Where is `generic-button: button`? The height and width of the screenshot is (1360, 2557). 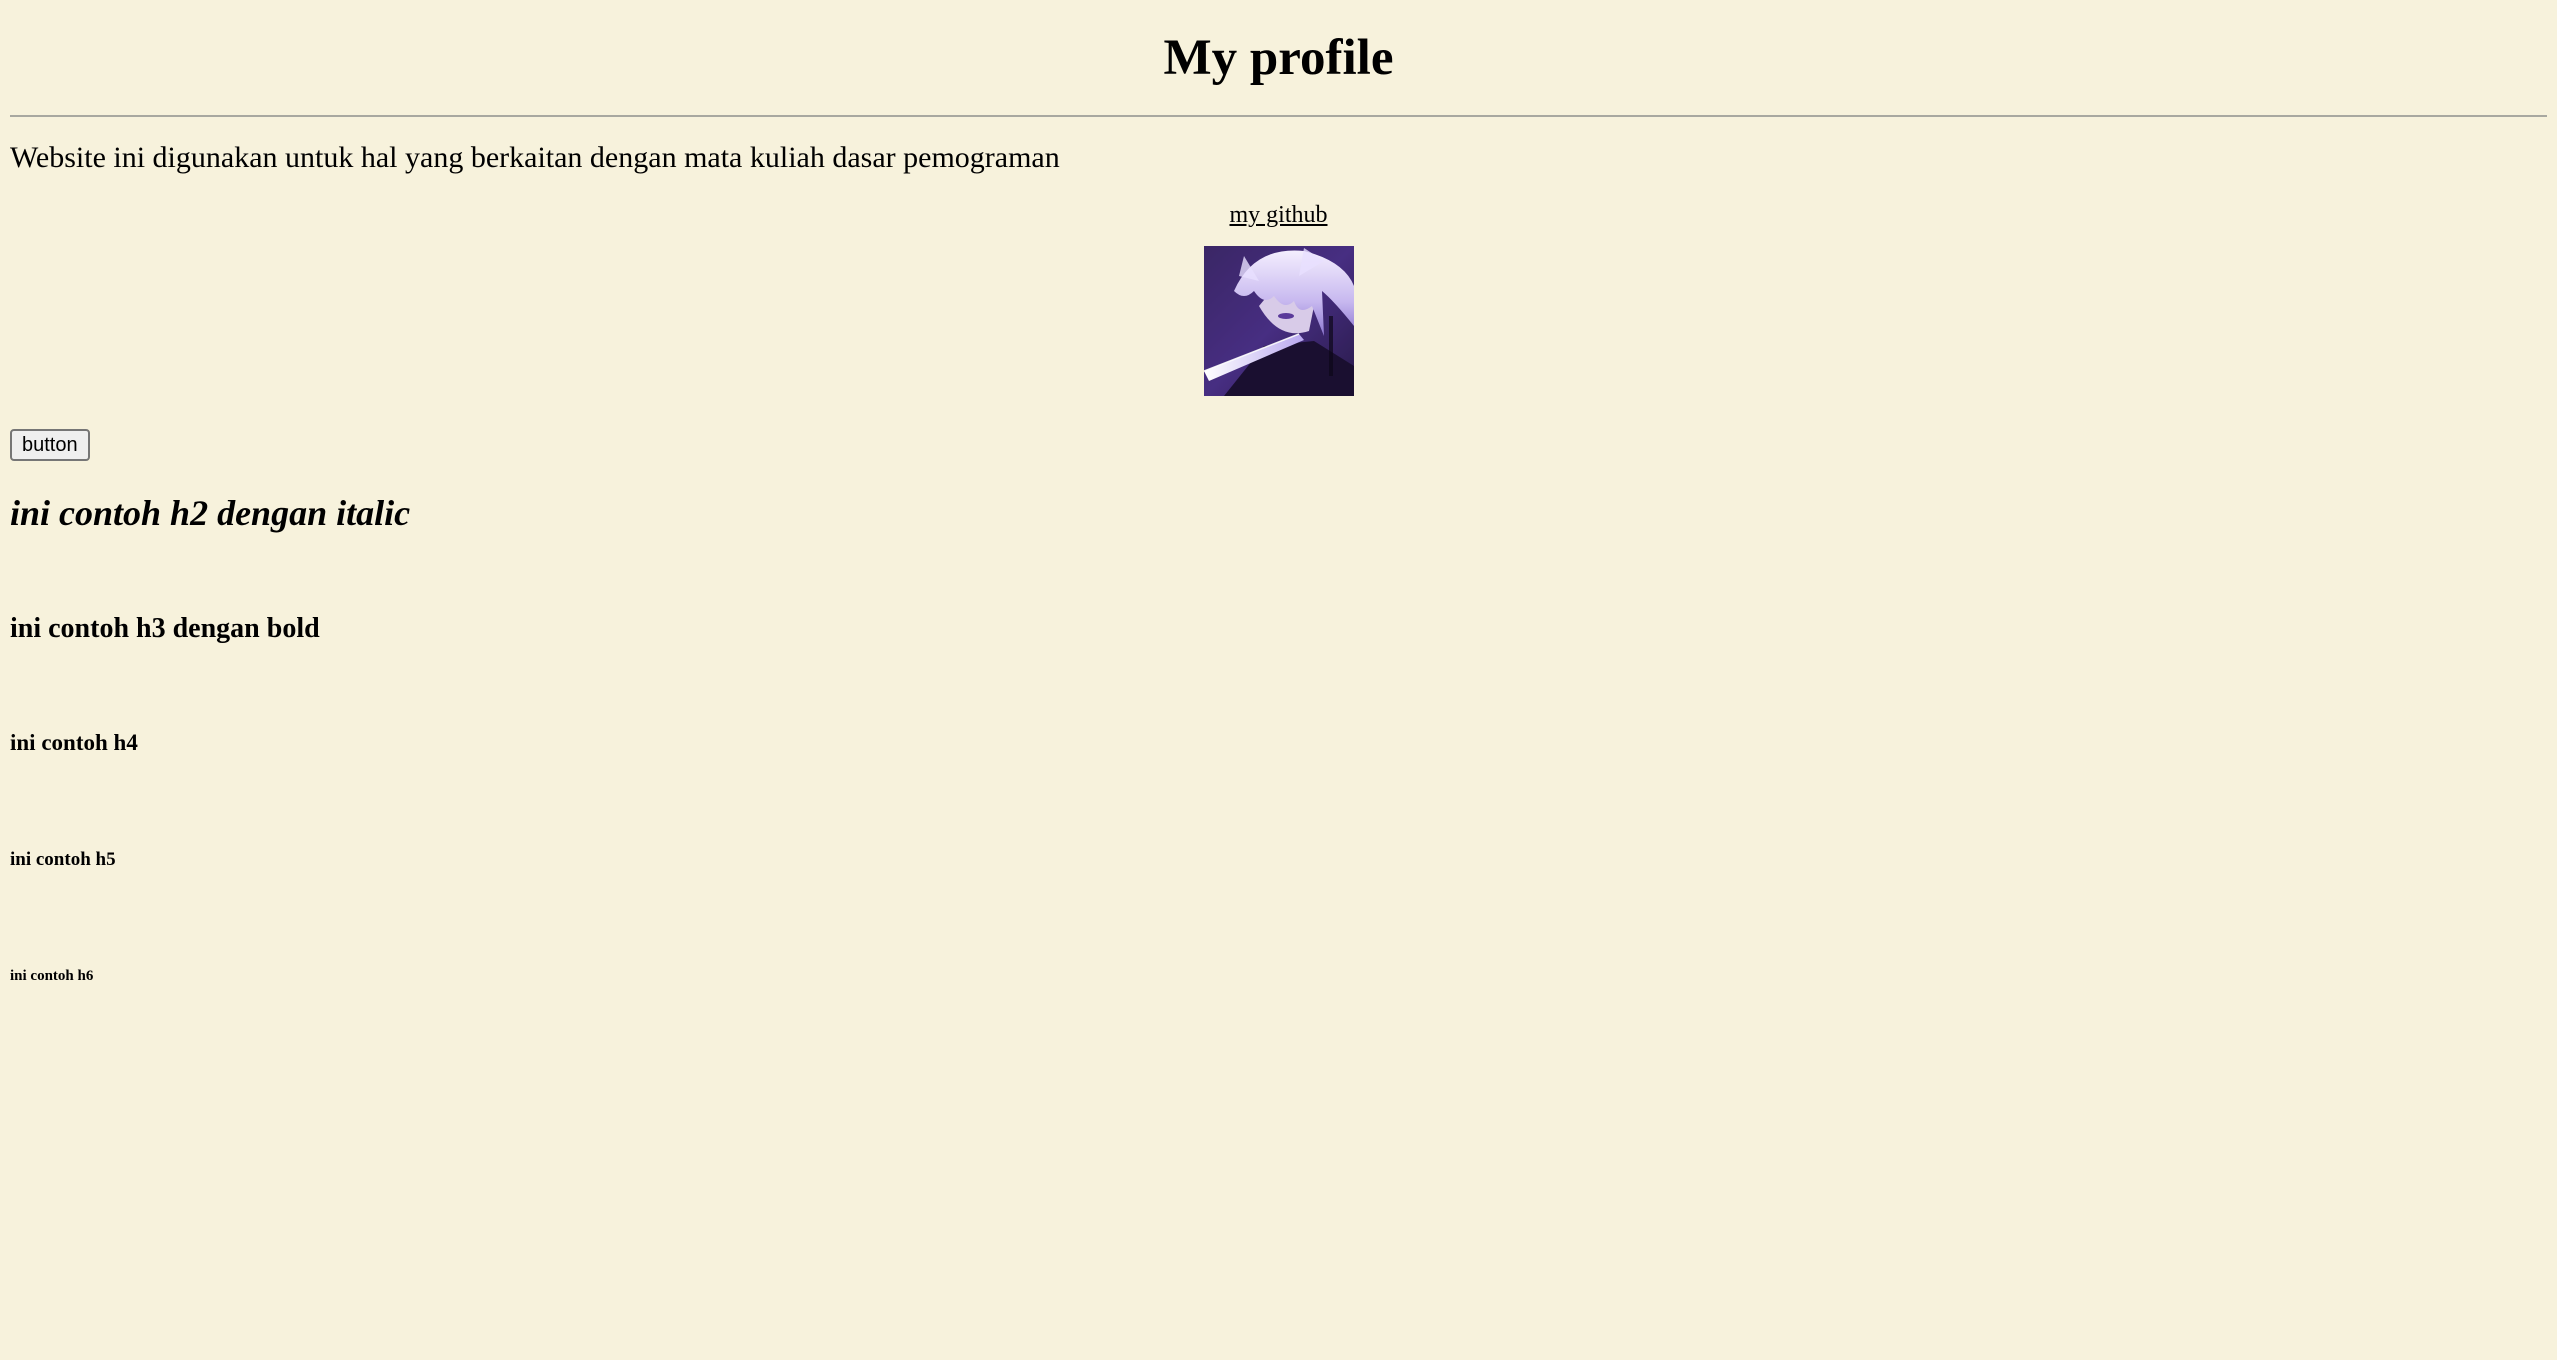
generic-button: button is located at coordinates (50, 445).